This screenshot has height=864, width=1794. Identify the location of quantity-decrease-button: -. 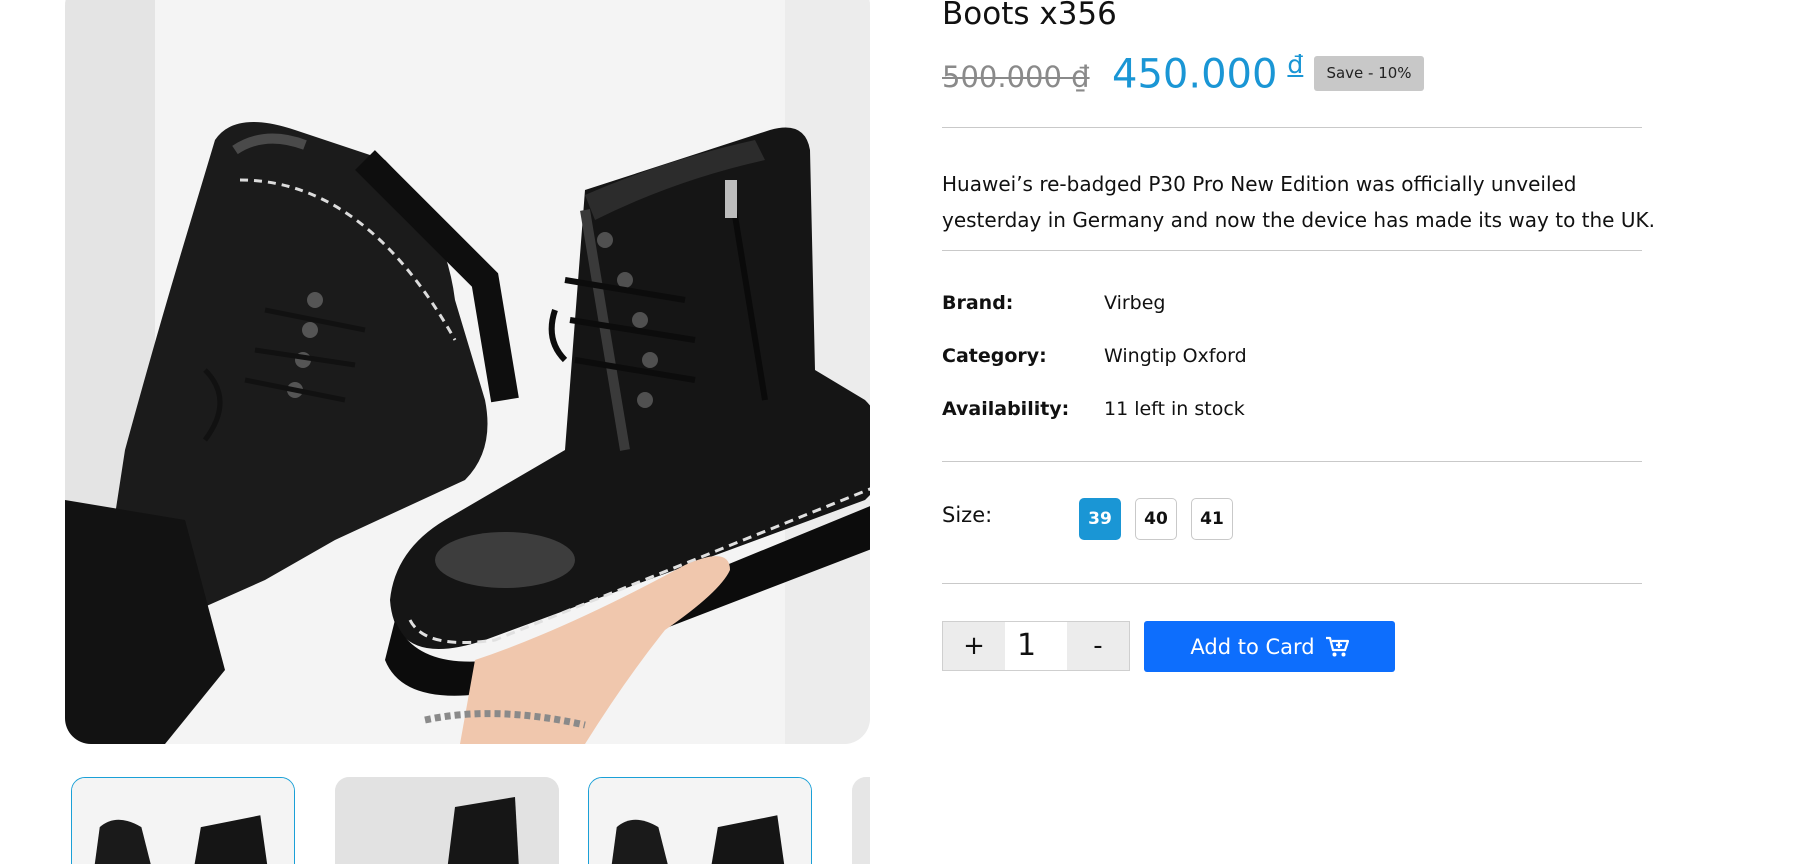
(1098, 646).